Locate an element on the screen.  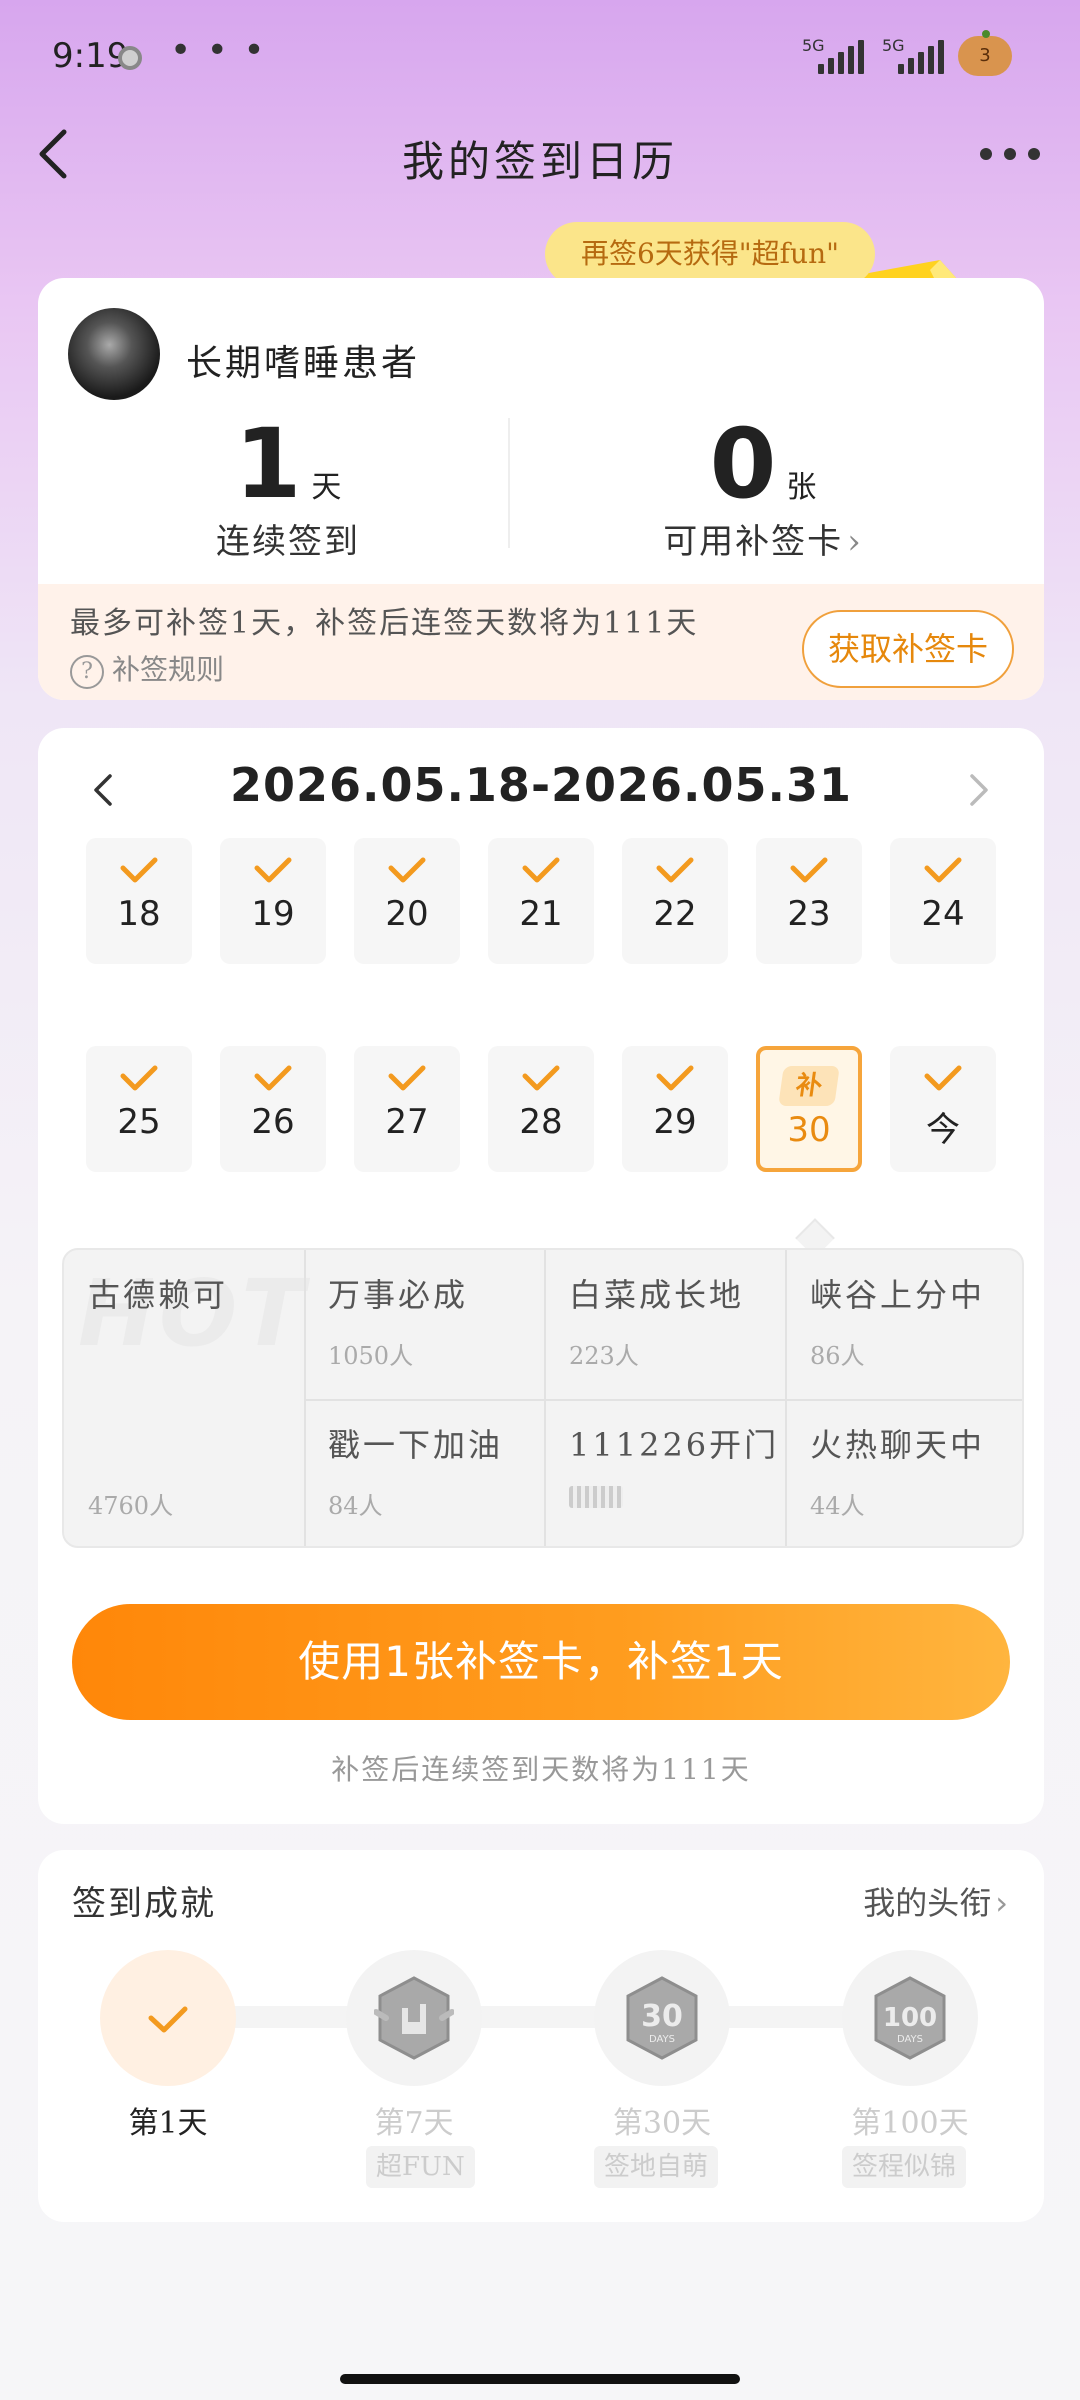
status-notification-icon is located at coordinates (130, 58).